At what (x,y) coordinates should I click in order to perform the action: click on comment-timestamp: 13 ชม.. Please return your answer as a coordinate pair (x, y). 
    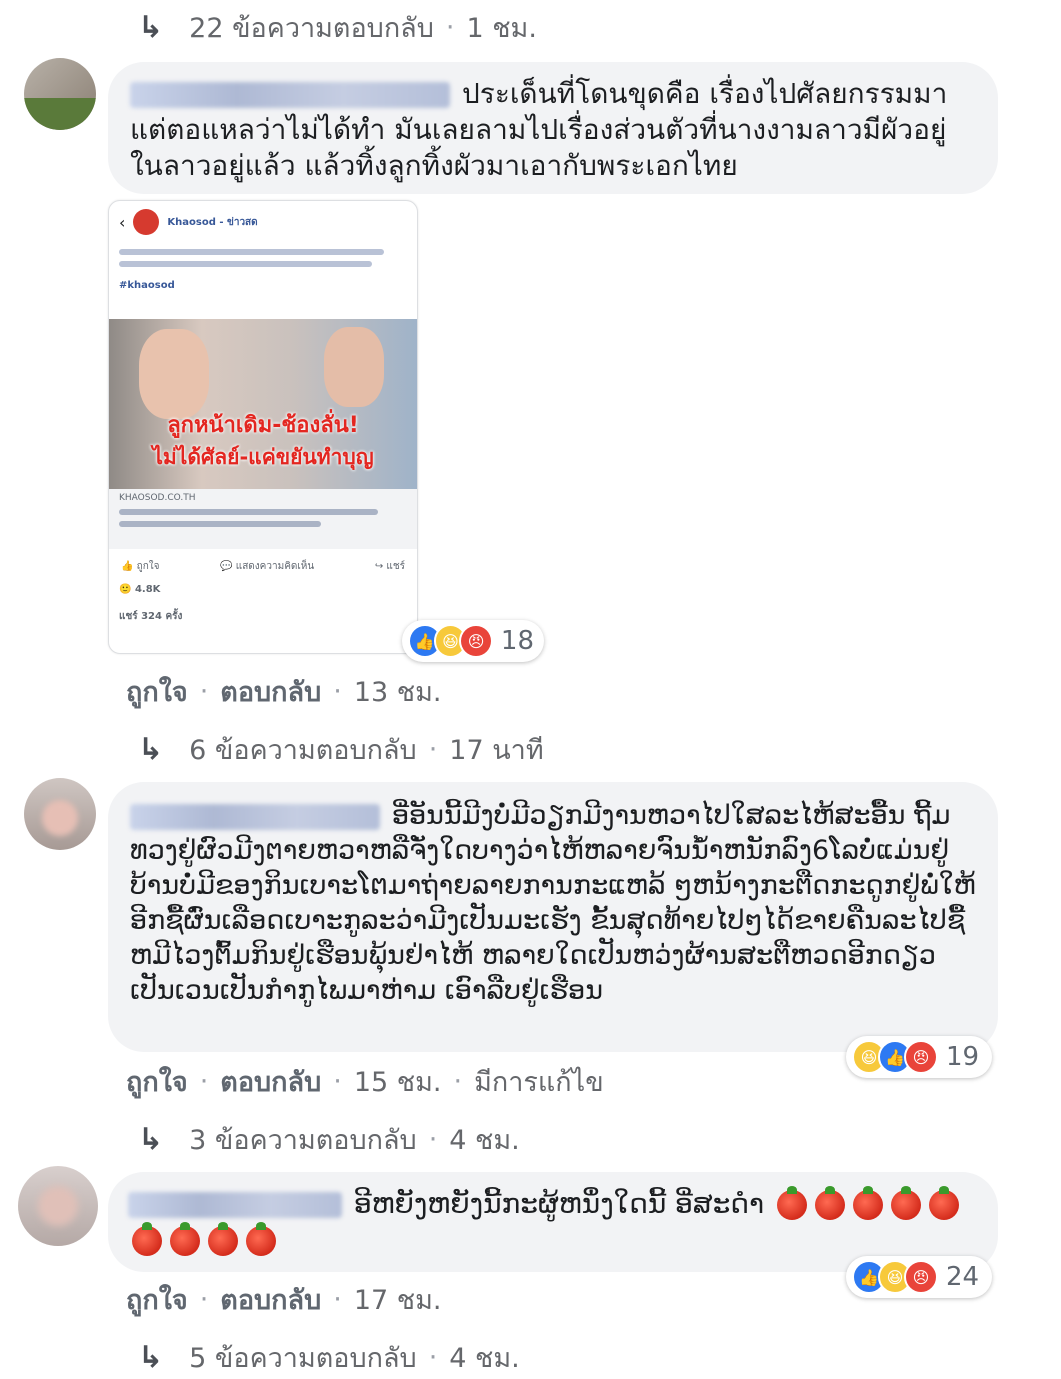
    Looking at the image, I should click on (398, 691).